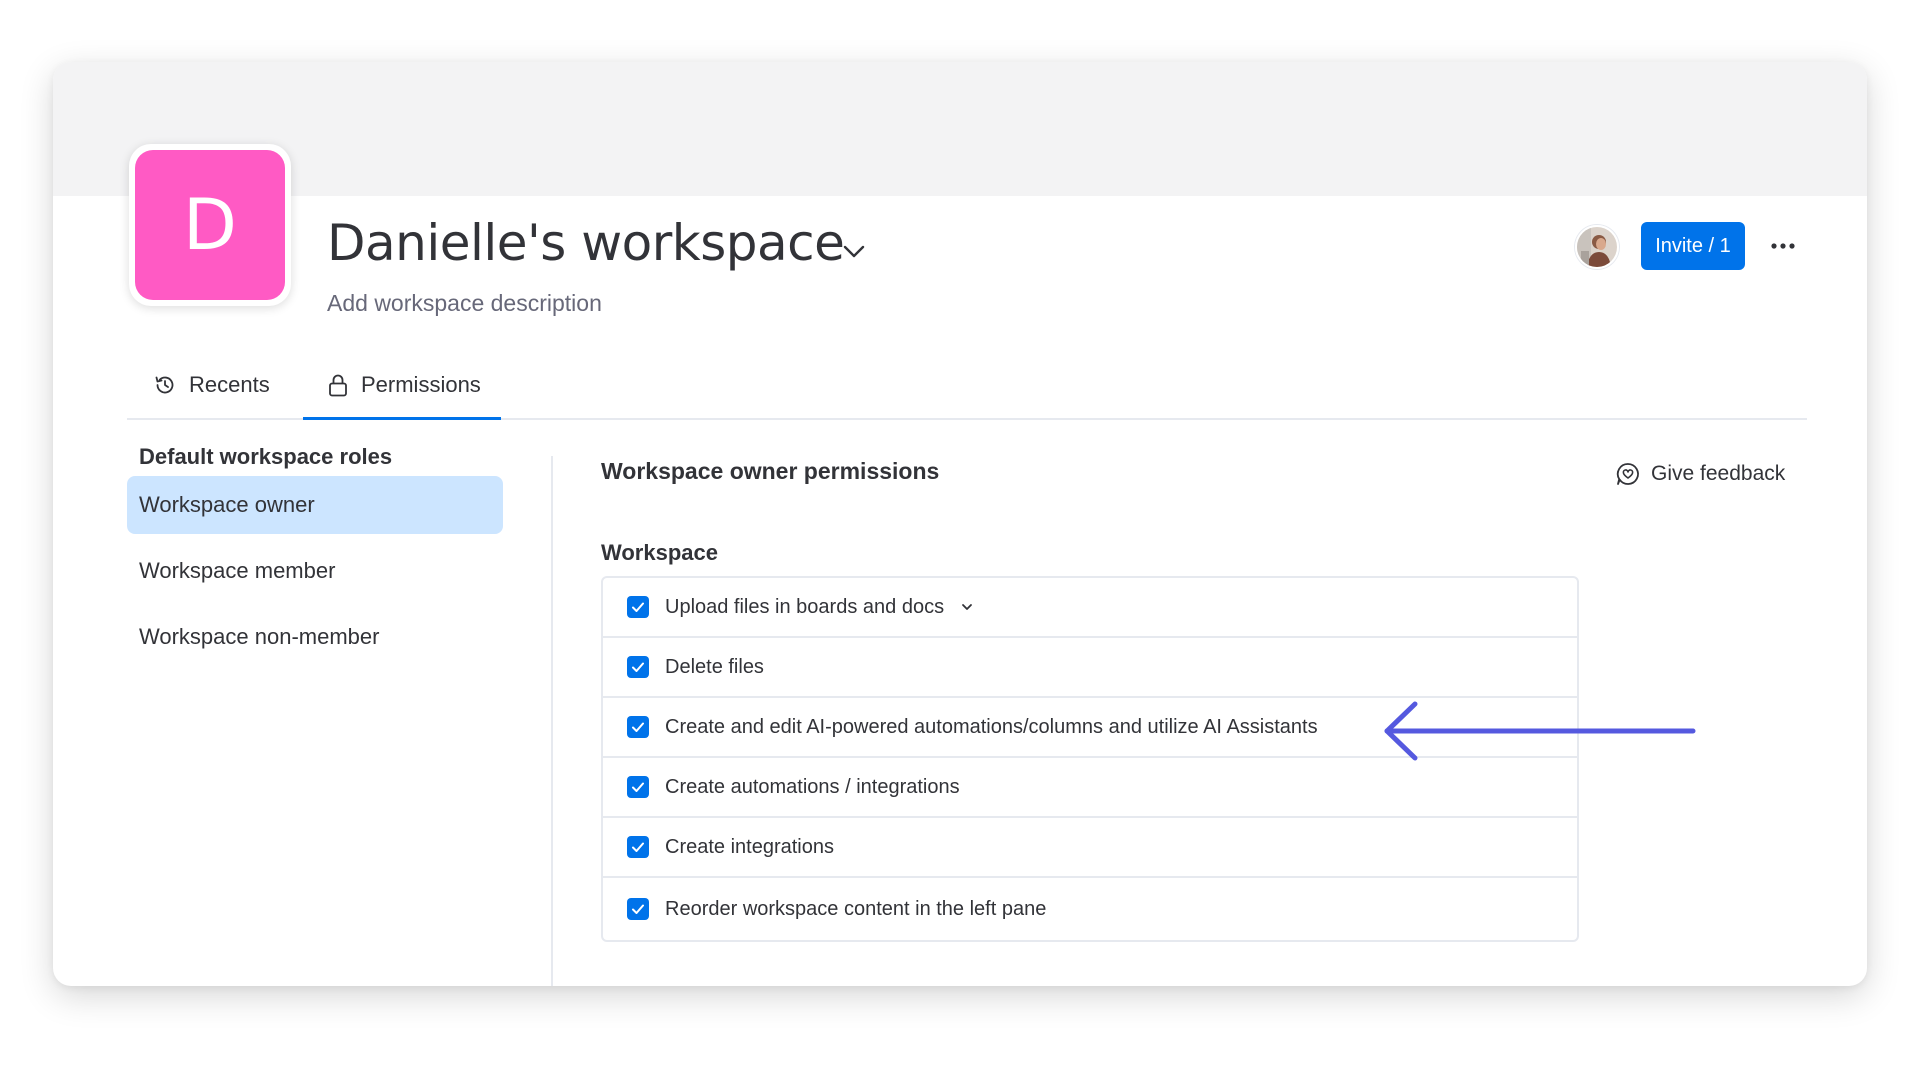 Image resolution: width=1920 pixels, height=1080 pixels. What do you see at coordinates (1783, 246) in the screenshot?
I see `more-dots-icon` at bounding box center [1783, 246].